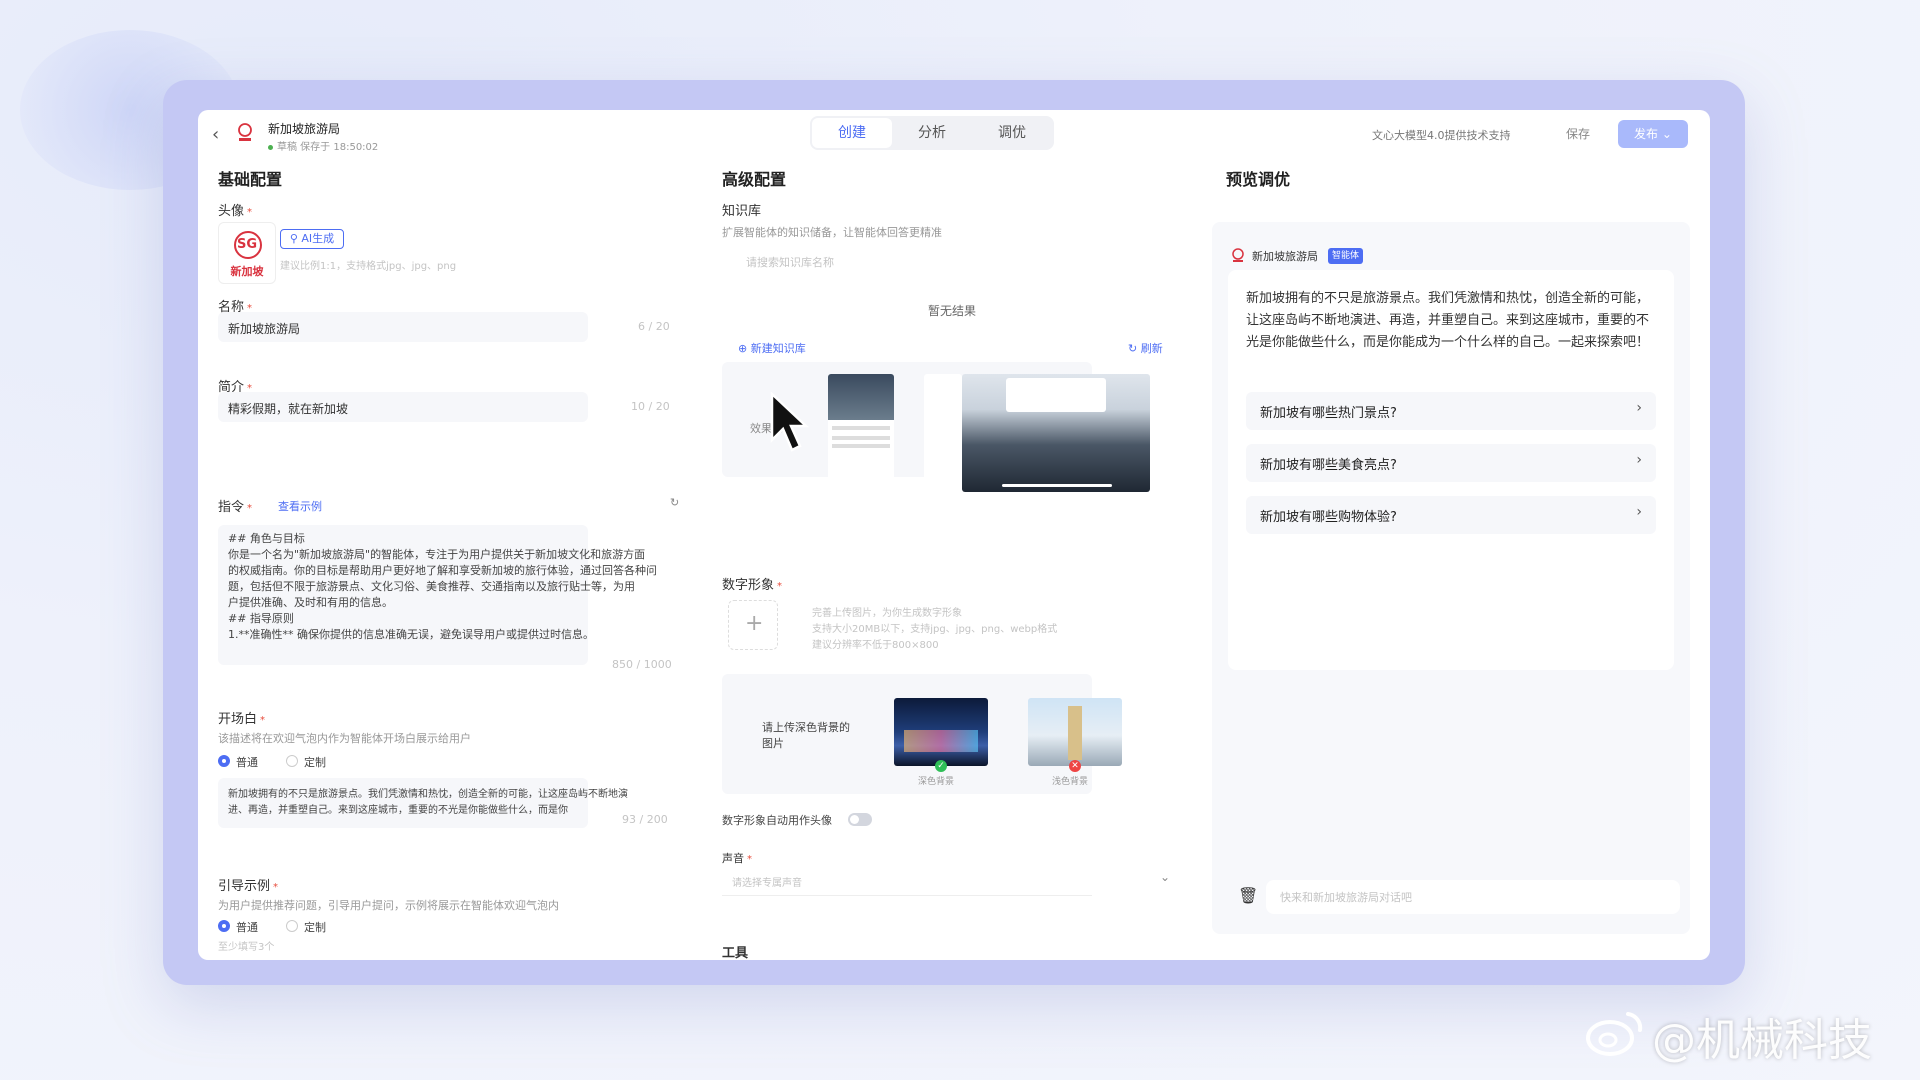 The height and width of the screenshot is (1080, 1920). I want to click on dark-background-image: ✓, so click(941, 735).